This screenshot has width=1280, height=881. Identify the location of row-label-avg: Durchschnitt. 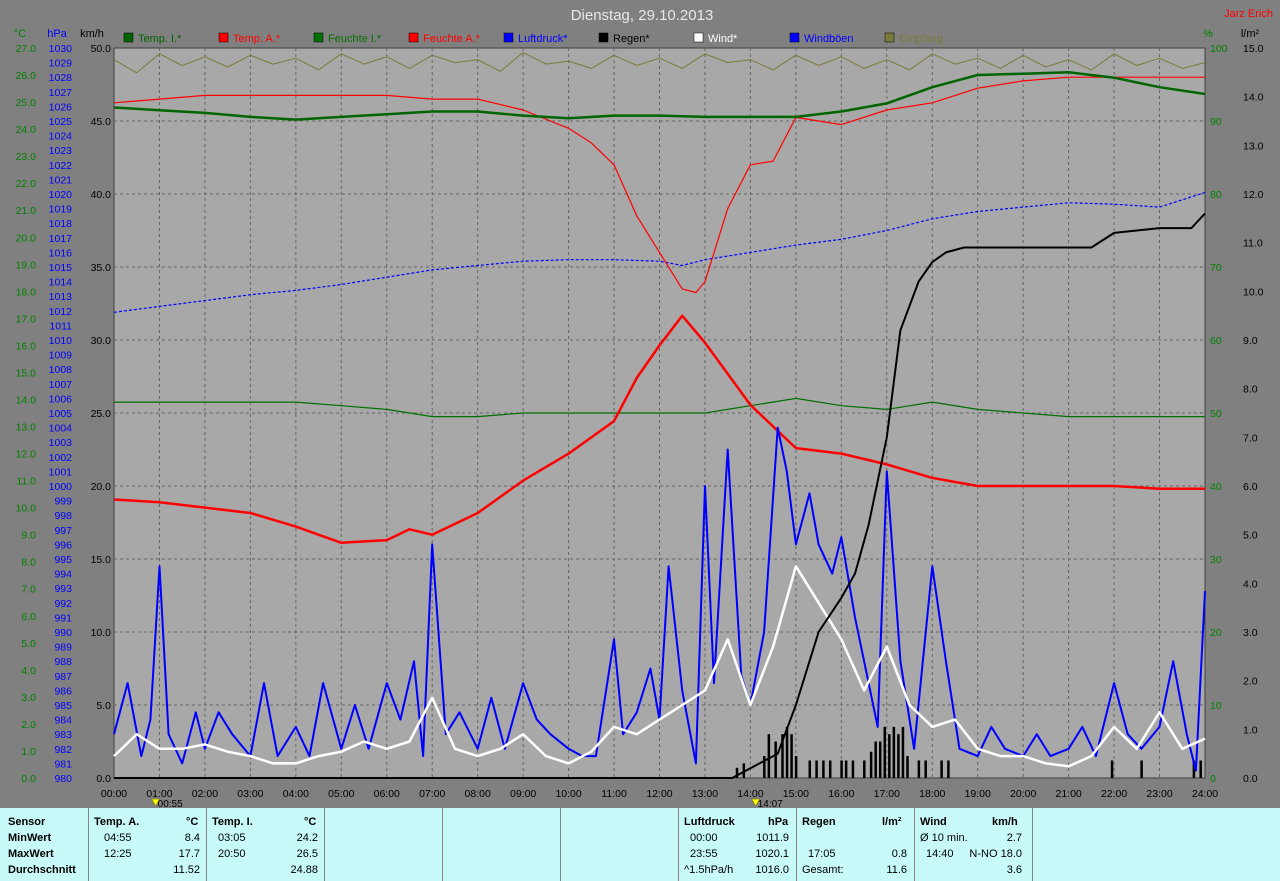
(42, 870).